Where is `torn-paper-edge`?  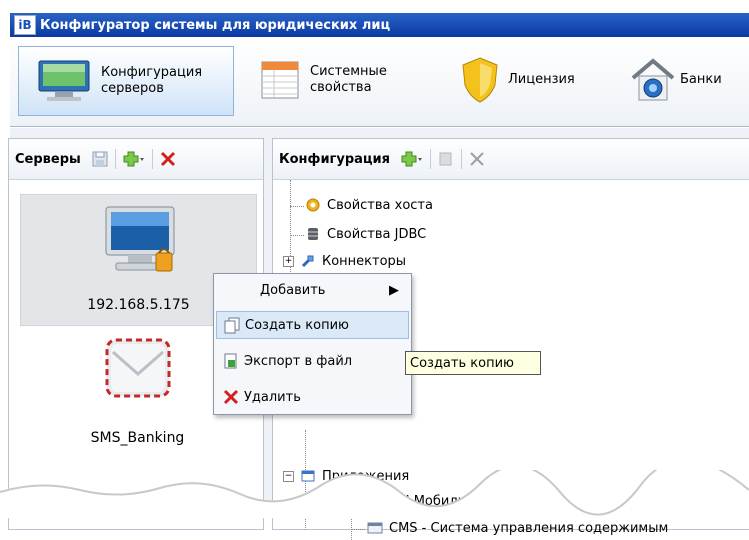
torn-paper-edge is located at coordinates (374, 494).